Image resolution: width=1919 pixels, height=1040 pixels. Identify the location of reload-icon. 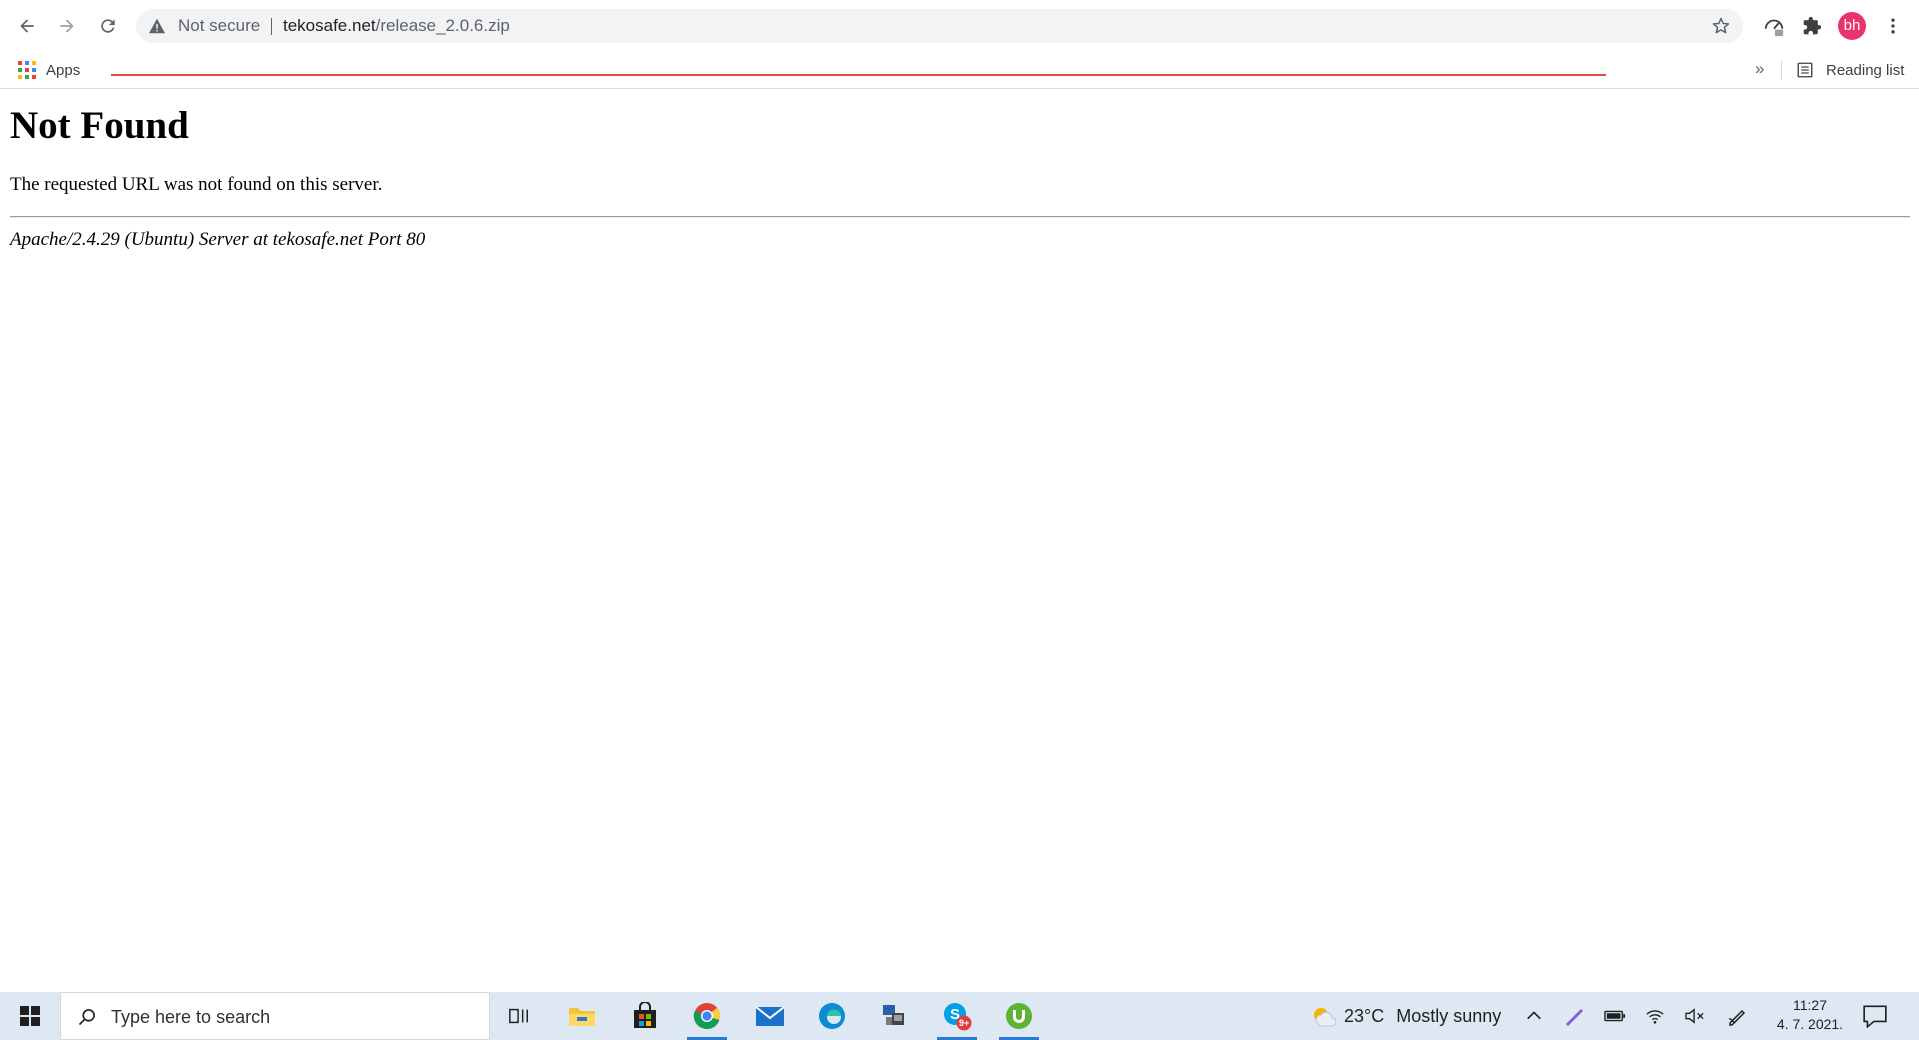
(108, 26).